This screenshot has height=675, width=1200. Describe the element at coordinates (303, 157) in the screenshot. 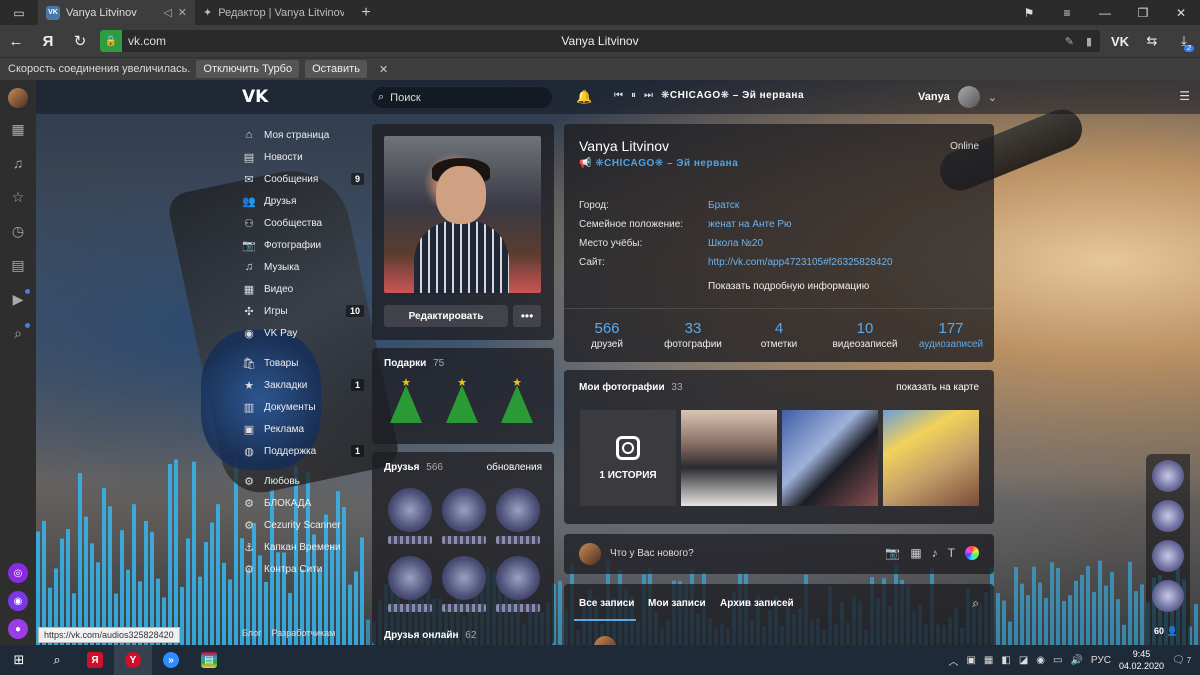

I see `menu-item: ▤ Новости` at that location.